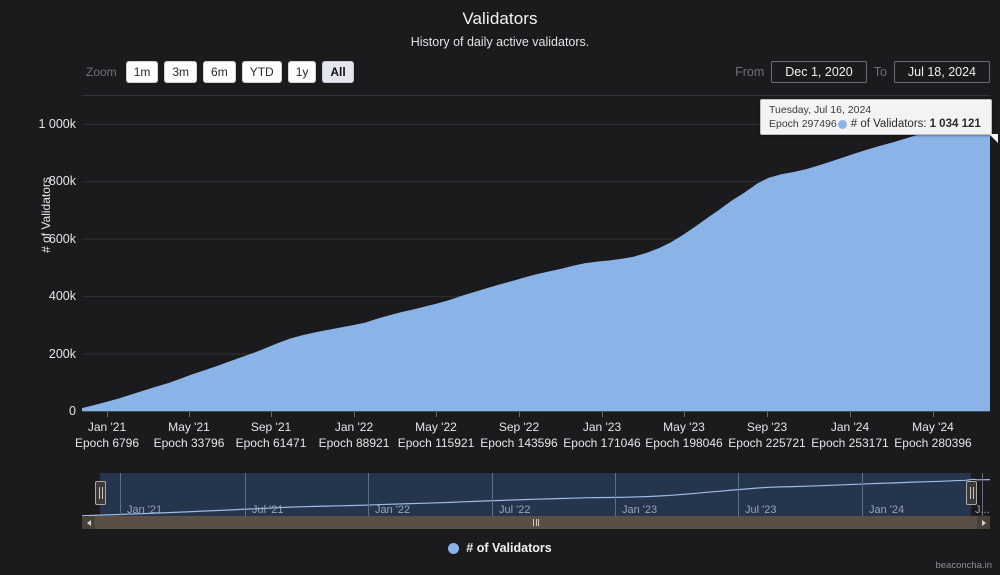  What do you see at coordinates (354, 427) in the screenshot?
I see `x-axis-month: Jan '22` at bounding box center [354, 427].